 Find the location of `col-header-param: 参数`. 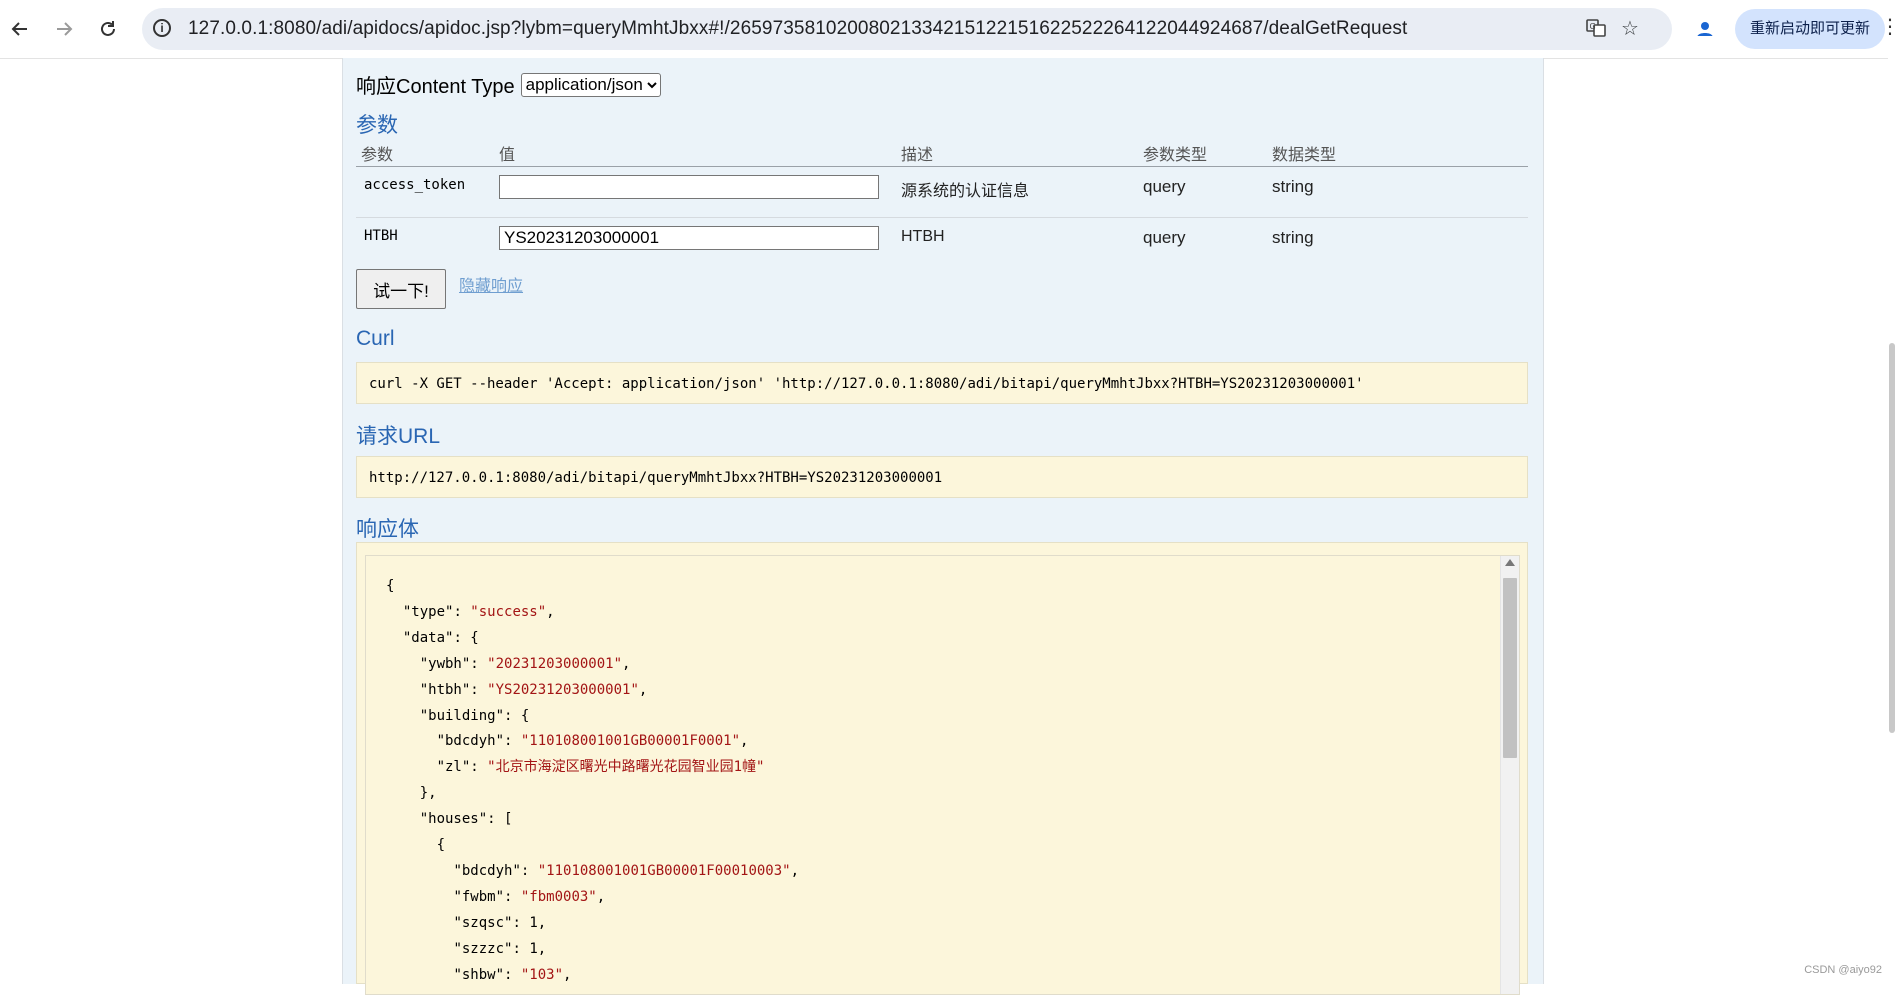

col-header-param: 参数 is located at coordinates (377, 155).